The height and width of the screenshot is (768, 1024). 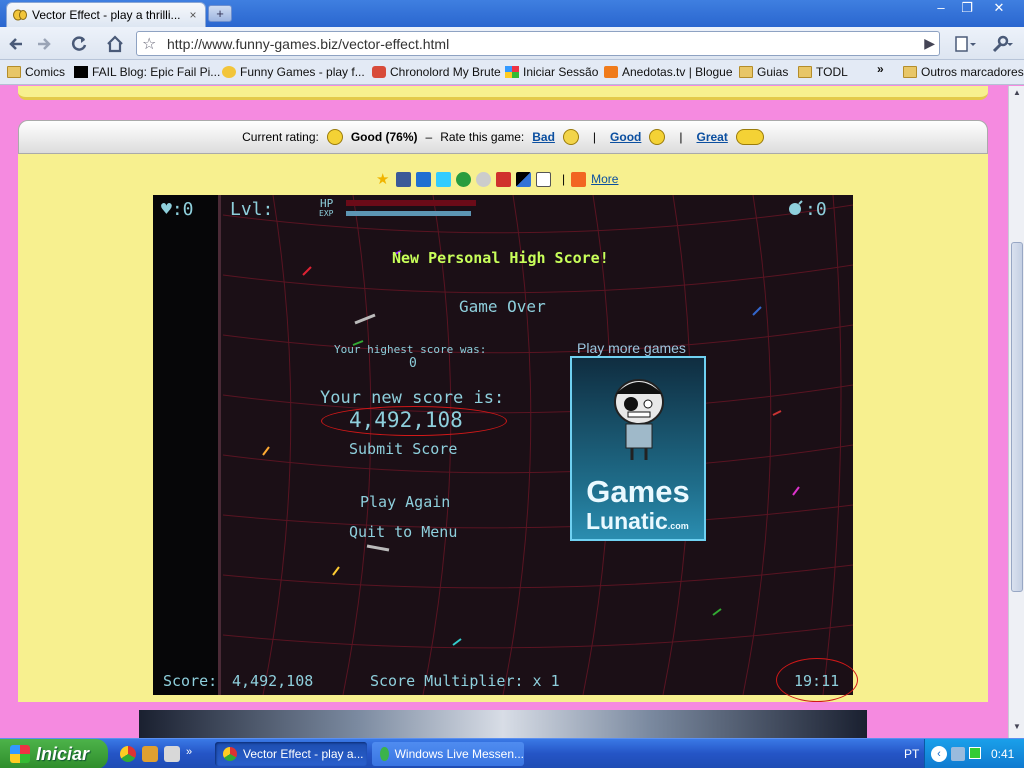 What do you see at coordinates (929, 43) in the screenshot?
I see `go-arrow-icon: ▶` at bounding box center [929, 43].